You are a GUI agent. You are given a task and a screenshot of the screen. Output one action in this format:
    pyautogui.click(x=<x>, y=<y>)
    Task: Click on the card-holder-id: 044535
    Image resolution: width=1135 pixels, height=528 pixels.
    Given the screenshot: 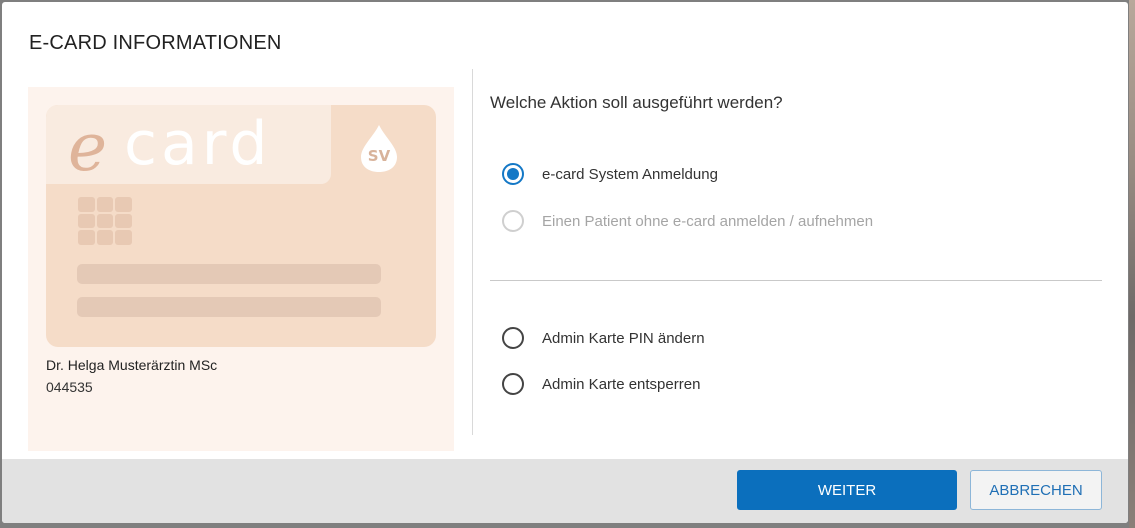 What is the action you would take?
    pyautogui.click(x=69, y=387)
    